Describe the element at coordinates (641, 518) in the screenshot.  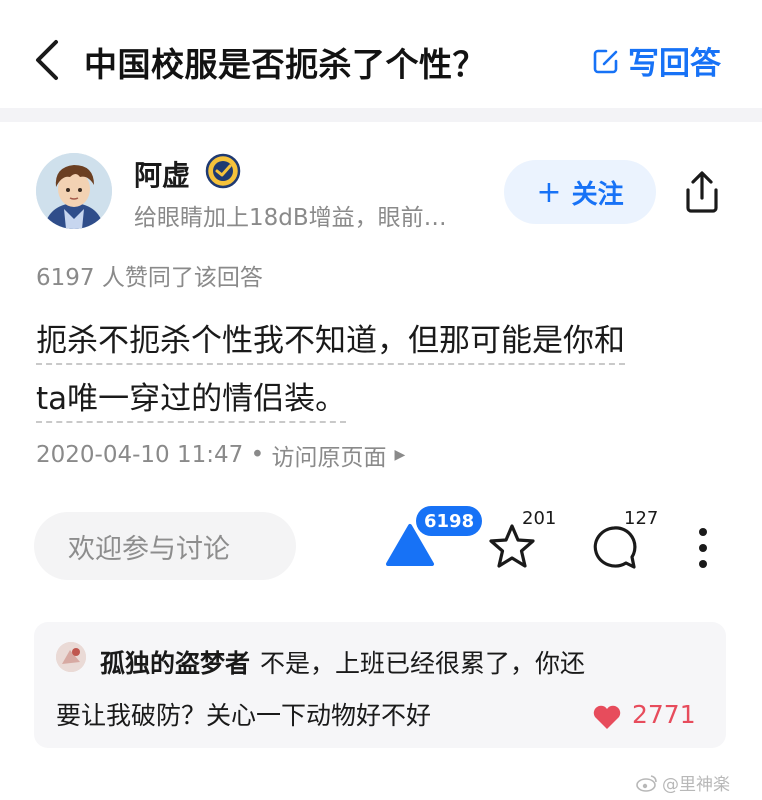
I see `comment-count: 127` at that location.